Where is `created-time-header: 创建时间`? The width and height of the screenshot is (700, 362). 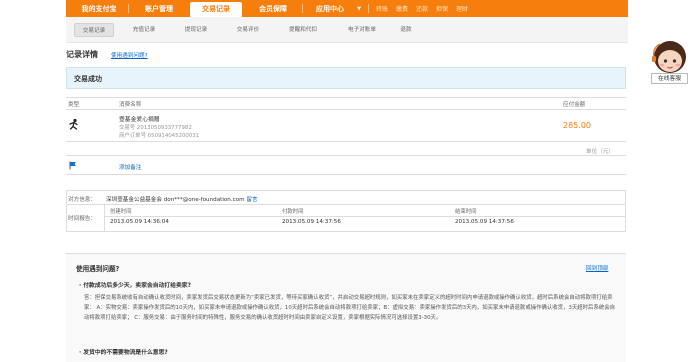
created-time-header: 创建时间 is located at coordinates (121, 212).